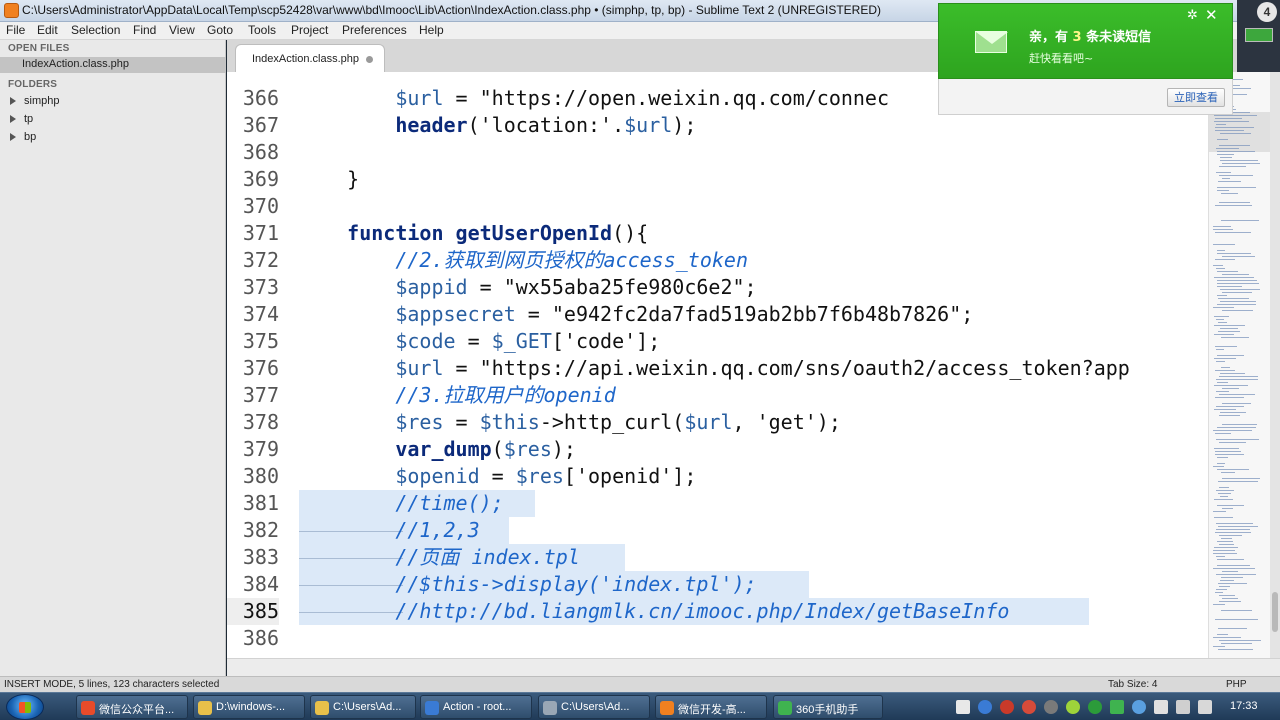 Image resolution: width=1280 pixels, height=720 pixels. Describe the element at coordinates (25, 707) in the screenshot. I see `start-button` at that location.